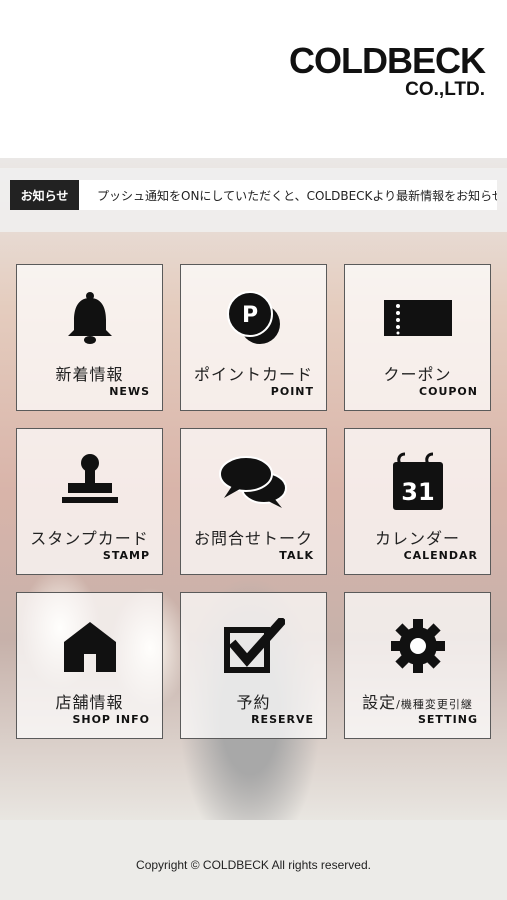  Describe the element at coordinates (447, 719) in the screenshot. I see `tile-label-en: SETTING` at that location.